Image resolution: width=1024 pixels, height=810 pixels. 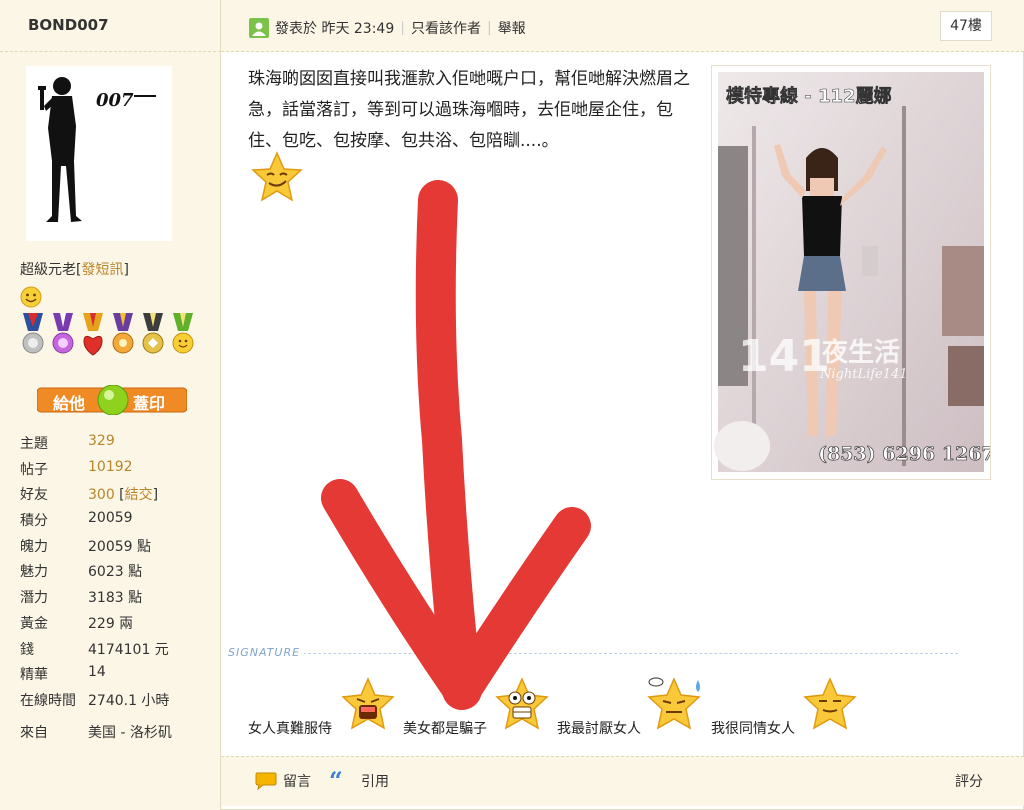 What do you see at coordinates (31, 299) in the screenshot?
I see `smiley-icon` at bounding box center [31, 299].